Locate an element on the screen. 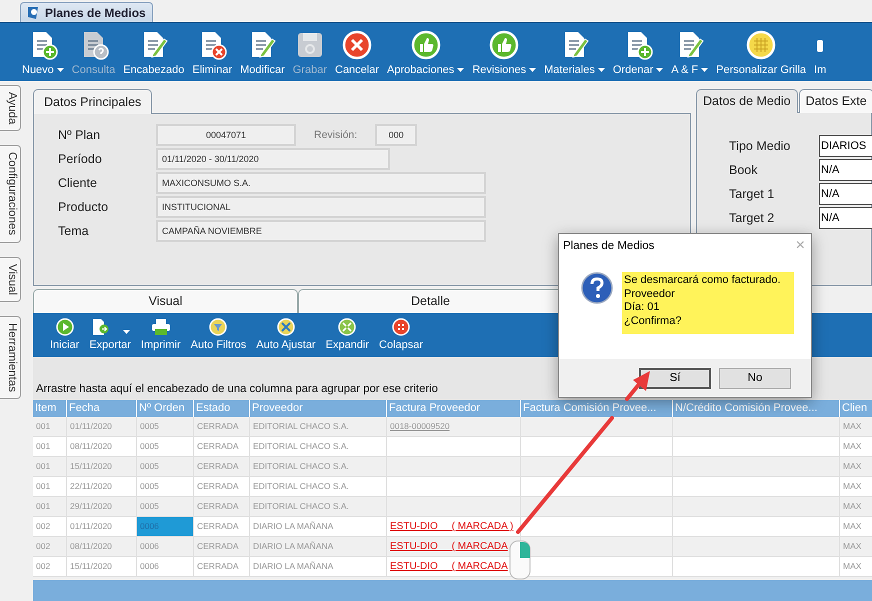  filter-icon is located at coordinates (218, 327).